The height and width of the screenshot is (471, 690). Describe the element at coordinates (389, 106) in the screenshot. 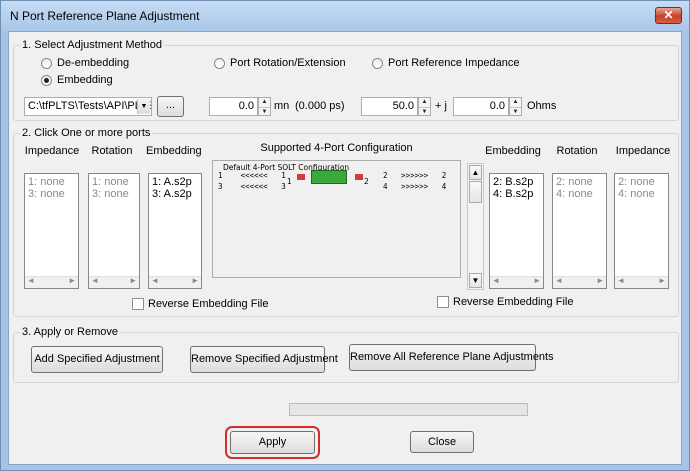

I see `impedance-real-input: 50.0` at that location.